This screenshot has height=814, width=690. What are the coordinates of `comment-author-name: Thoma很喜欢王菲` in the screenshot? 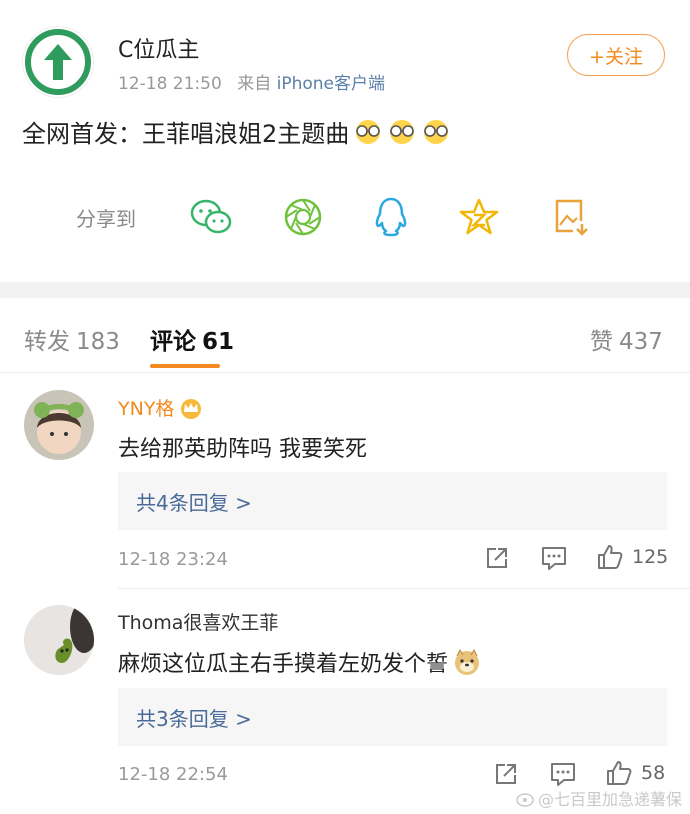 It's located at (198, 621).